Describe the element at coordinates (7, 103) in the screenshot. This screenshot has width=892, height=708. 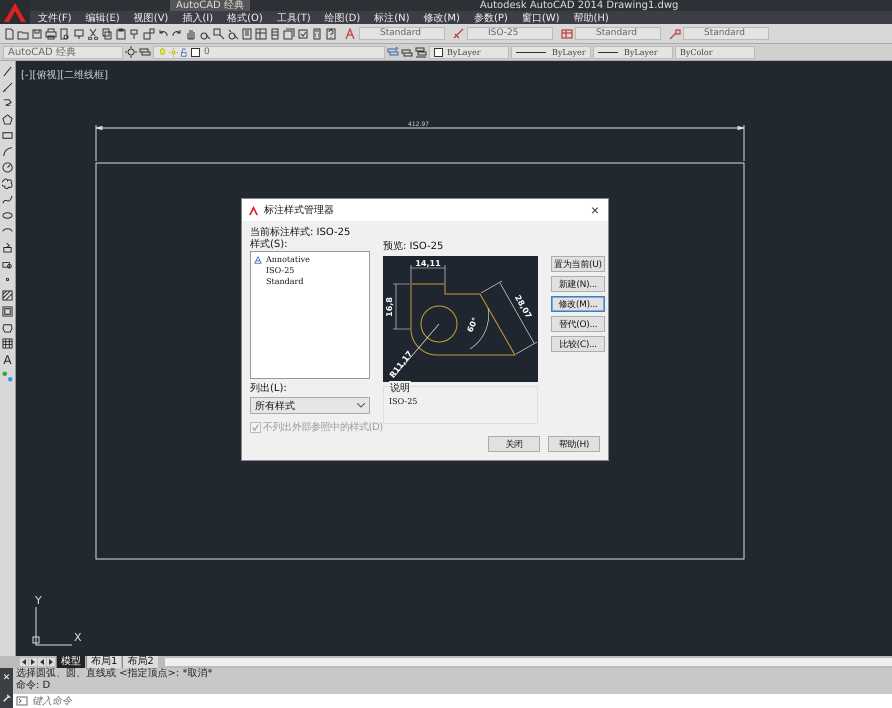
I see `polyline-icon` at that location.